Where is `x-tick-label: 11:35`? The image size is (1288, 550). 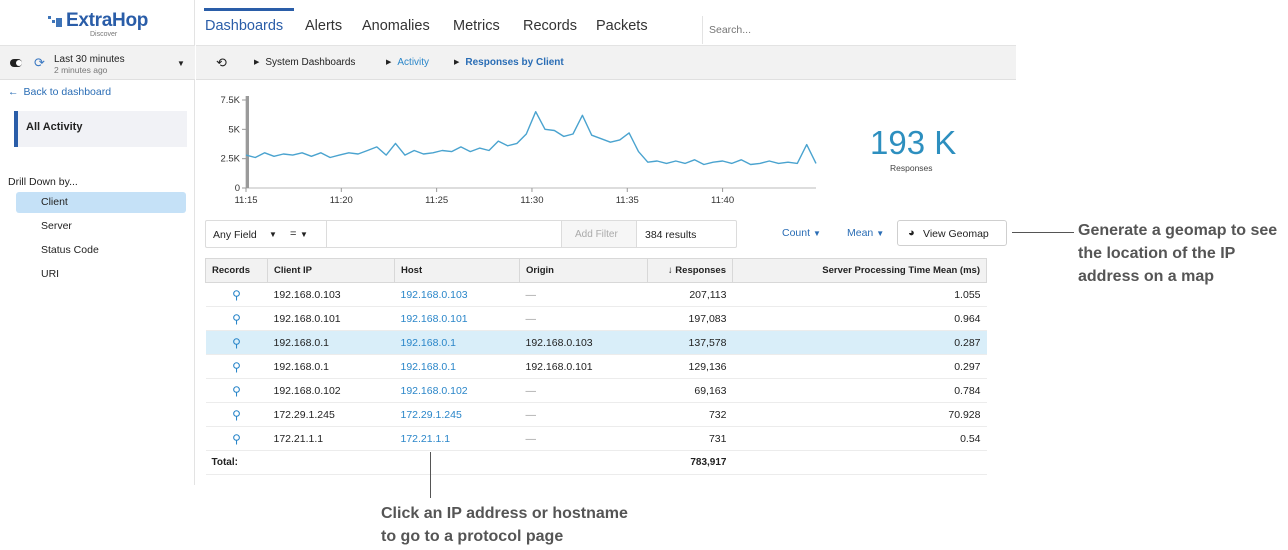
x-tick-label: 11:35 is located at coordinates (627, 200).